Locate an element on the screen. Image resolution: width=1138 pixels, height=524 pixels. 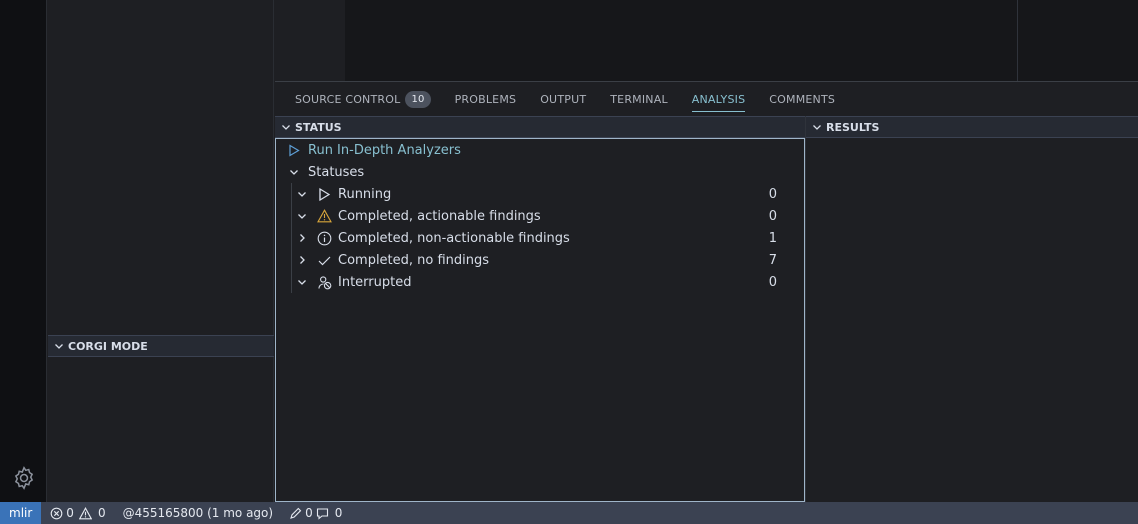
status-item-running: Running 0 is located at coordinates (540, 194).